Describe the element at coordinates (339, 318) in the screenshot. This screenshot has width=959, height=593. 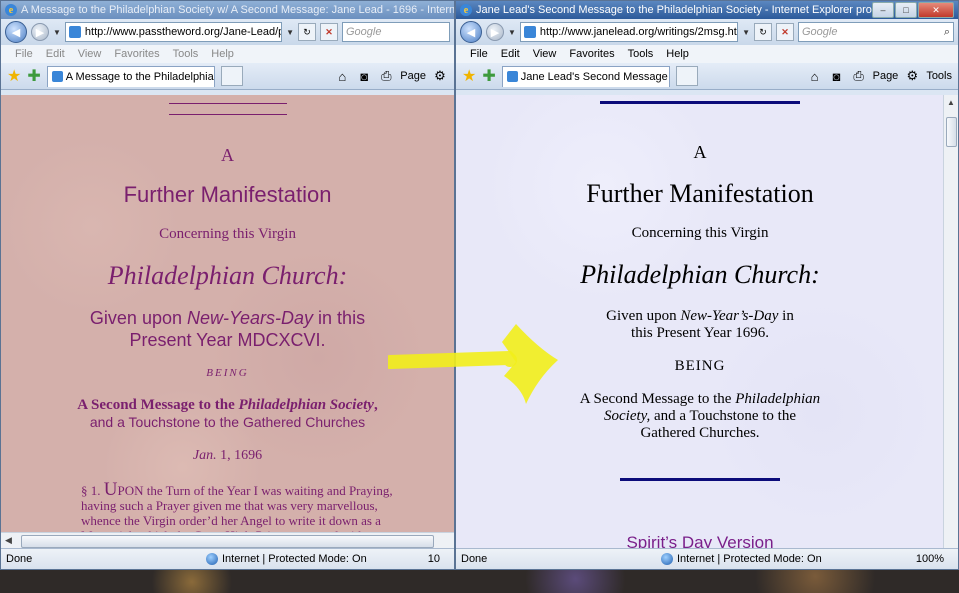
I see `given-suffix: in this` at that location.